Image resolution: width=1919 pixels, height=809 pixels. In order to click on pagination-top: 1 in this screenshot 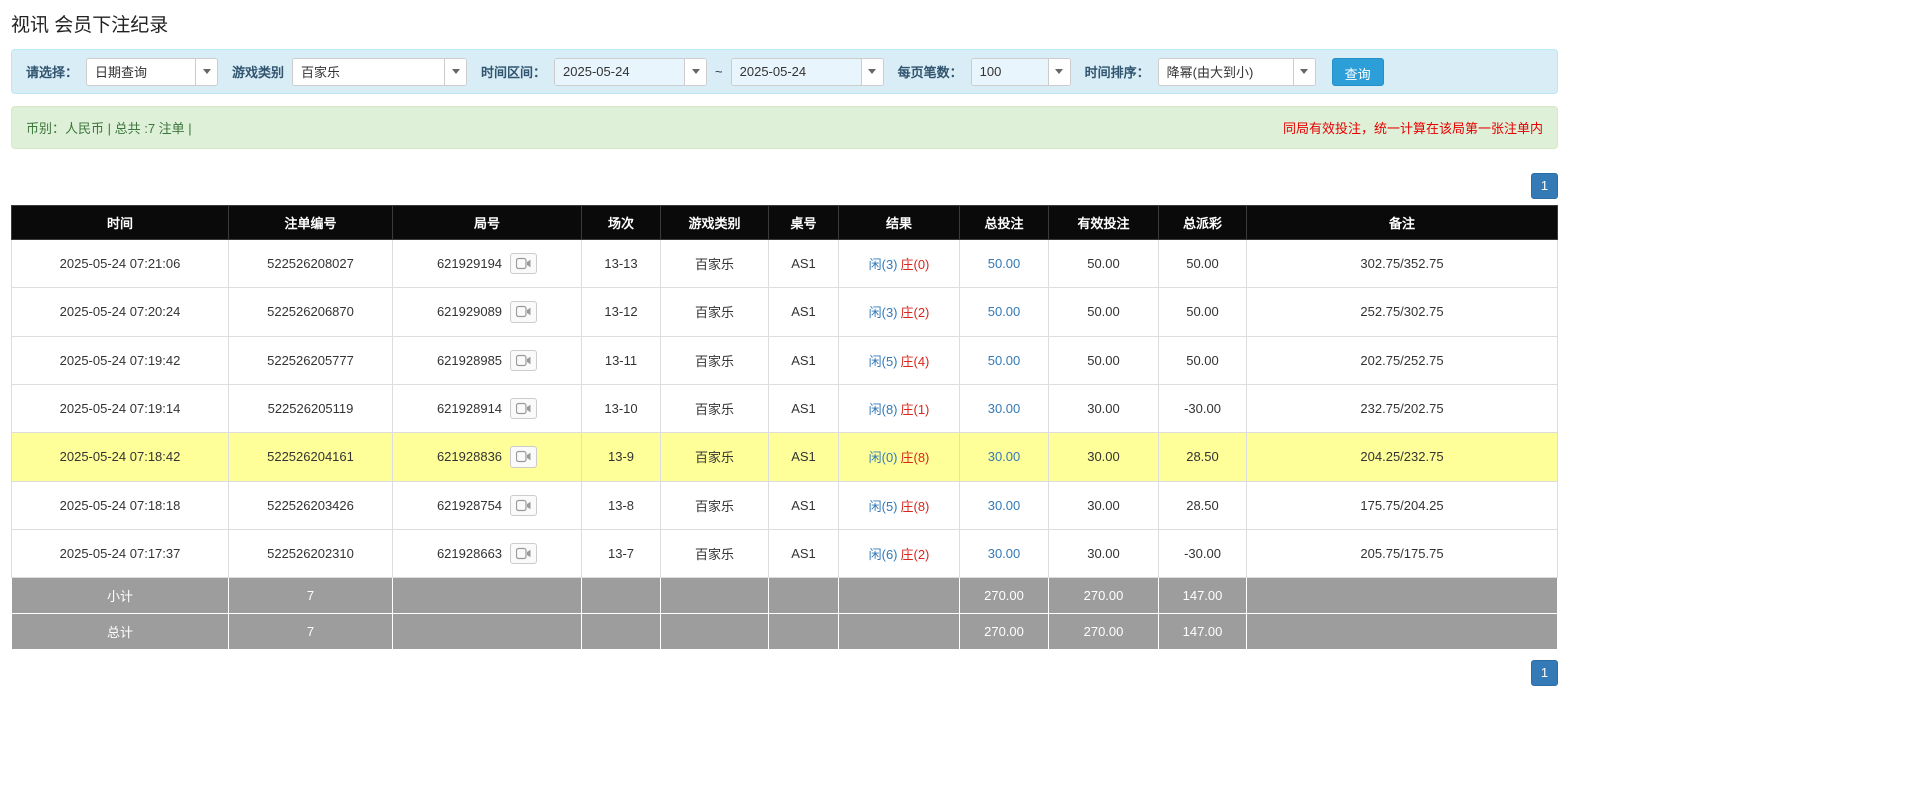, I will do `click(784, 186)`.